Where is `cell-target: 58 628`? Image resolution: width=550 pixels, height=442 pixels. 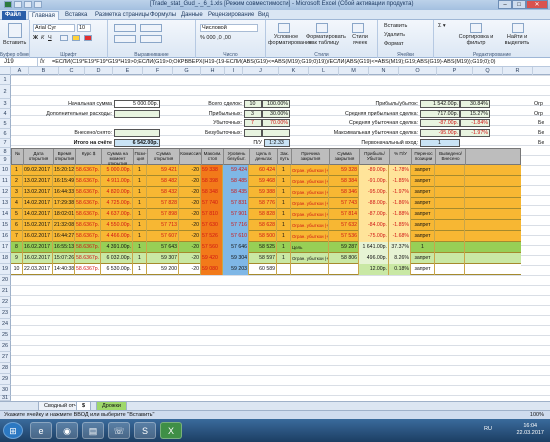
cell-target: 58 628 is located at coordinates (263, 225).